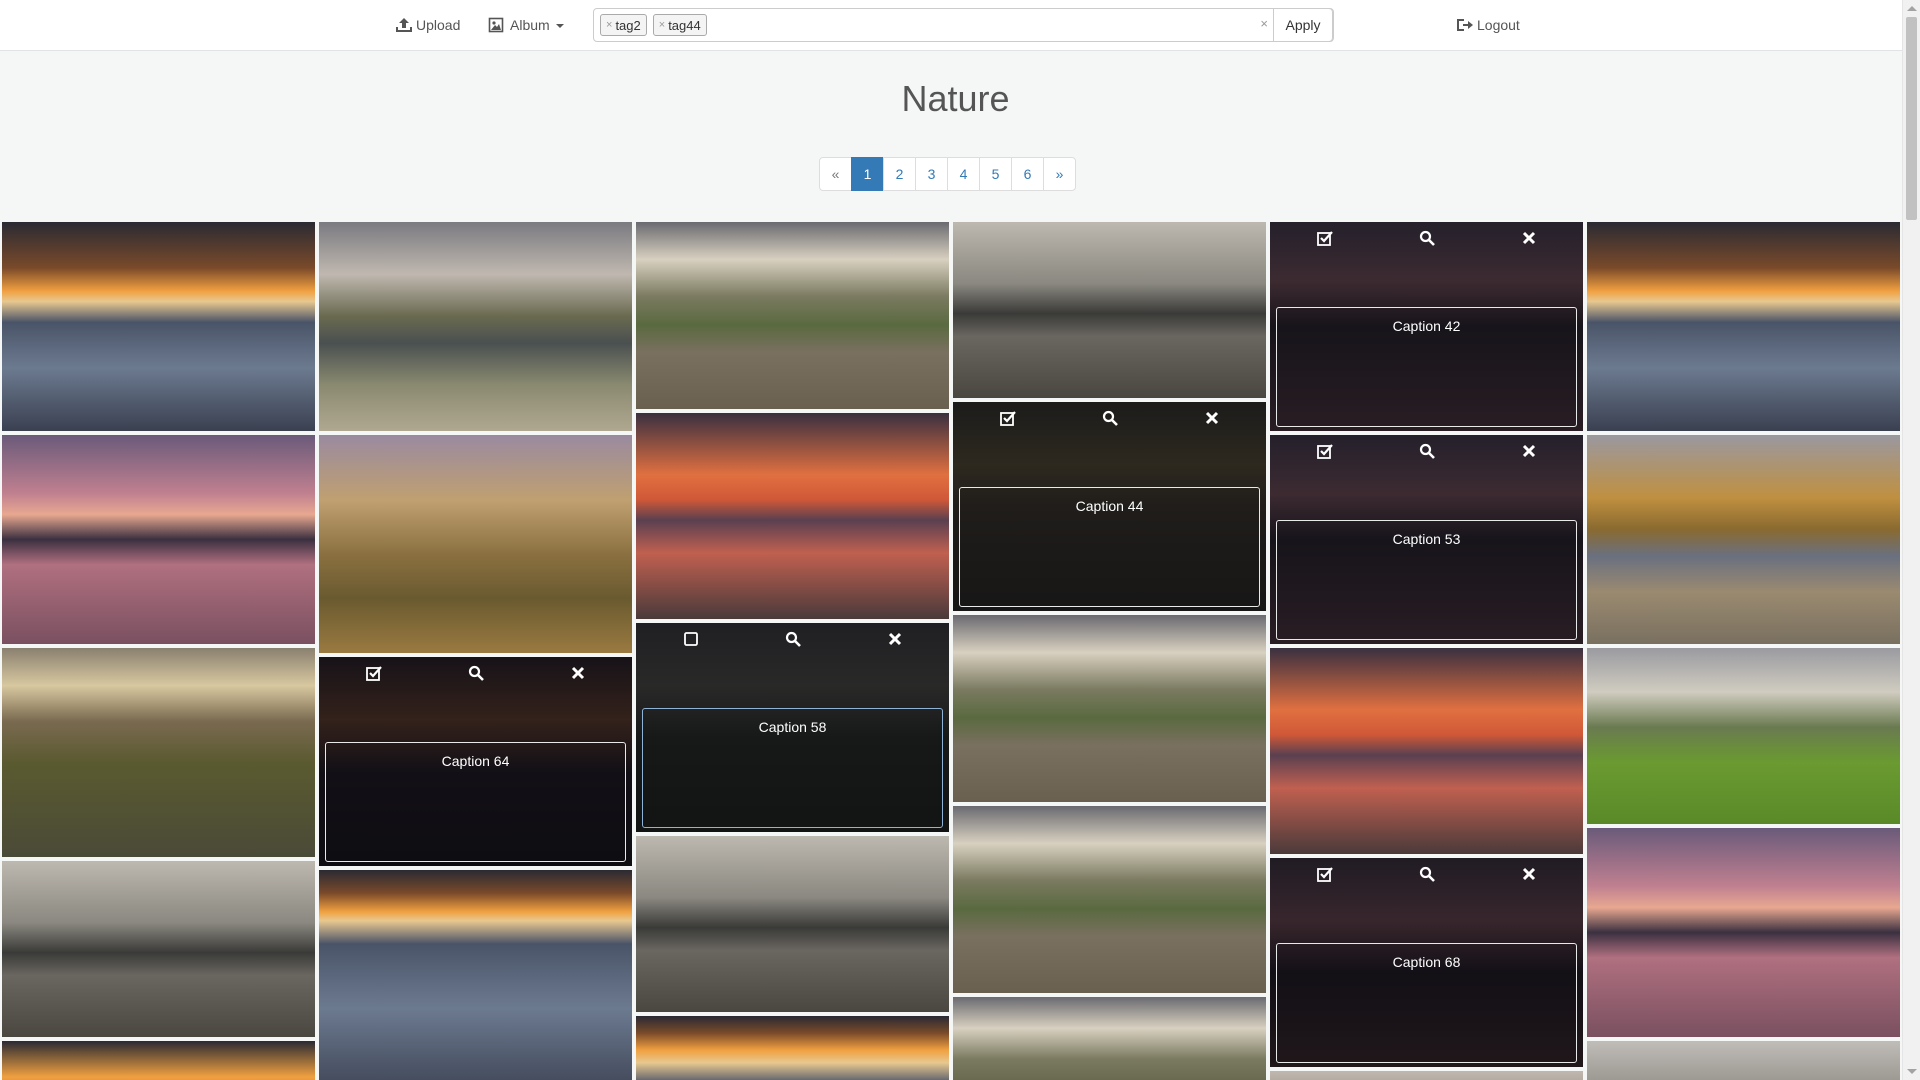 The height and width of the screenshot is (1080, 1920). Describe the element at coordinates (1911, 118) in the screenshot. I see `scrollbar-thumb` at that location.